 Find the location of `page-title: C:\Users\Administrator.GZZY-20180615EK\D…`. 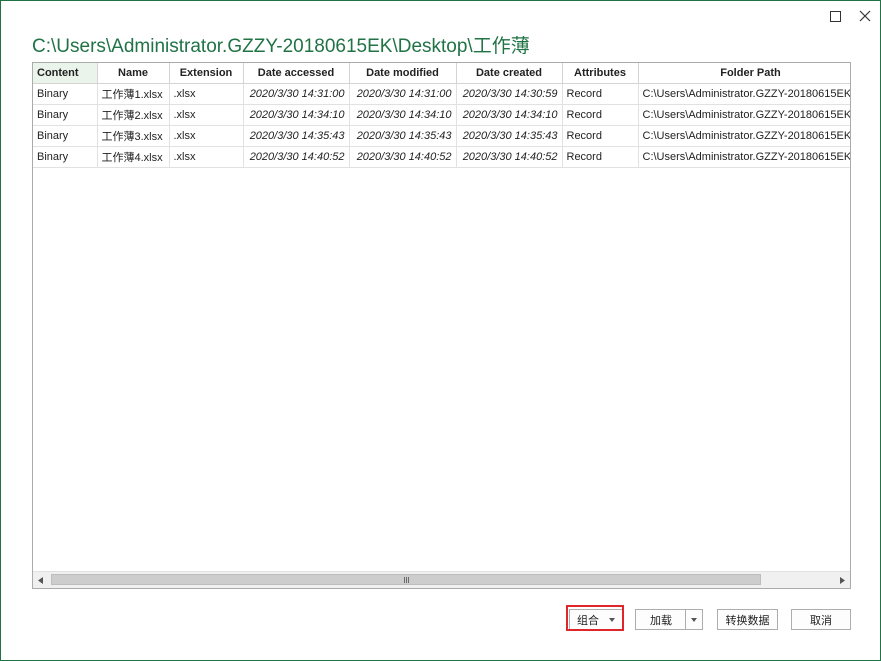

page-title: C:\Users\Administrator.GZZY-20180615EK\D… is located at coordinates (281, 46).